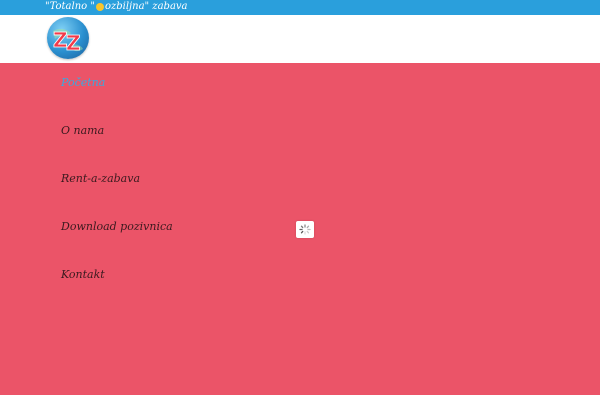 This screenshot has width=600, height=400. Describe the element at coordinates (300, 397) in the screenshot. I see `bottom-strip` at that location.